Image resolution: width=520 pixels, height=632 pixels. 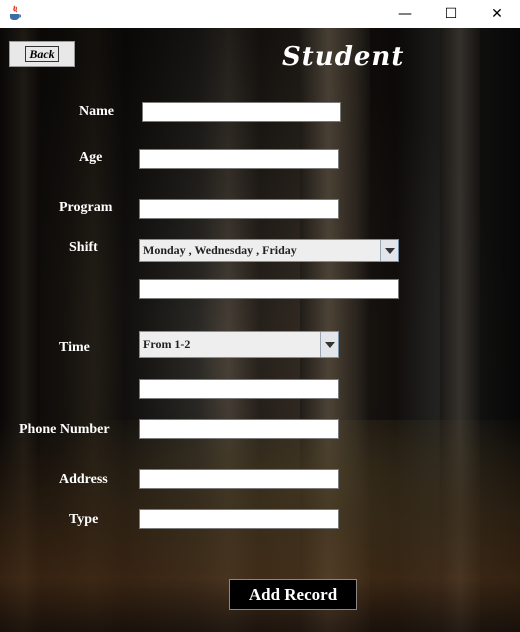 What do you see at coordinates (239, 389) in the screenshot?
I see `time-detail-field` at bounding box center [239, 389].